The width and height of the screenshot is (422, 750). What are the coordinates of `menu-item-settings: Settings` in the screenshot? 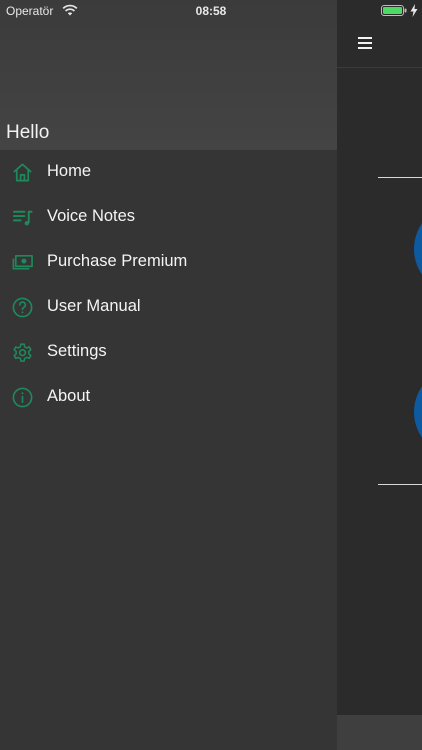 It's located at (168, 352).